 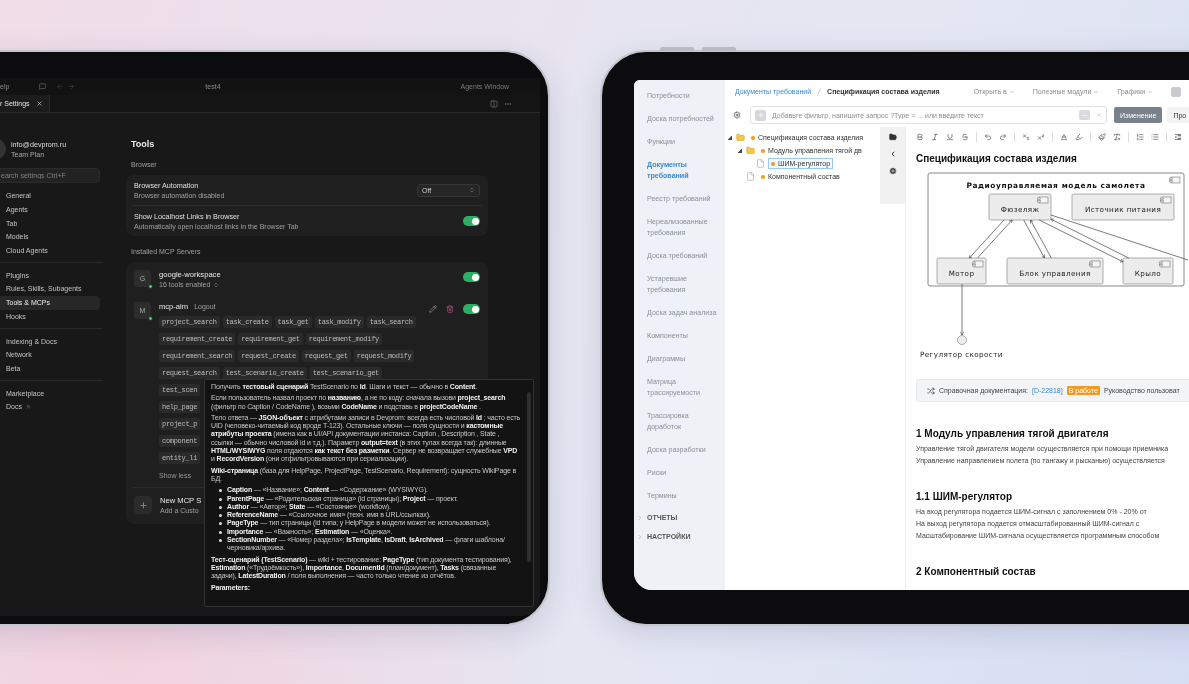 What do you see at coordinates (1064, 137) in the screenshot?
I see `text-color-icon` at bounding box center [1064, 137].